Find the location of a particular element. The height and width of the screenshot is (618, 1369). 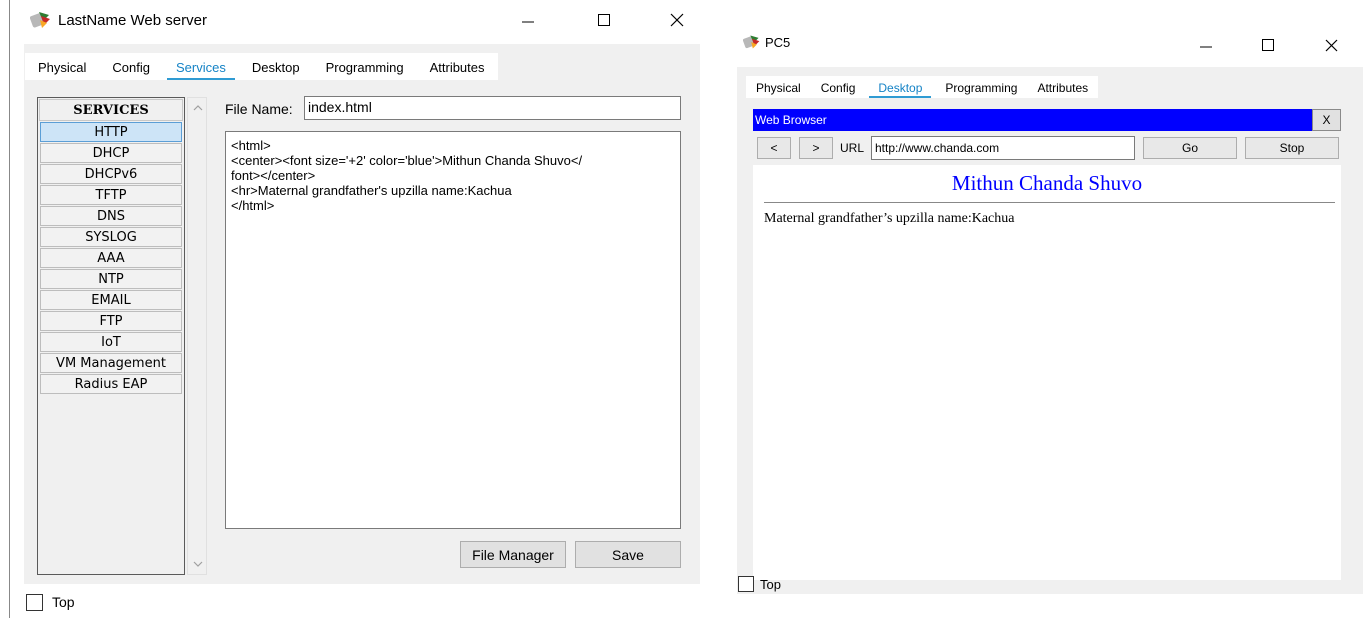

back-button: < is located at coordinates (774, 148).